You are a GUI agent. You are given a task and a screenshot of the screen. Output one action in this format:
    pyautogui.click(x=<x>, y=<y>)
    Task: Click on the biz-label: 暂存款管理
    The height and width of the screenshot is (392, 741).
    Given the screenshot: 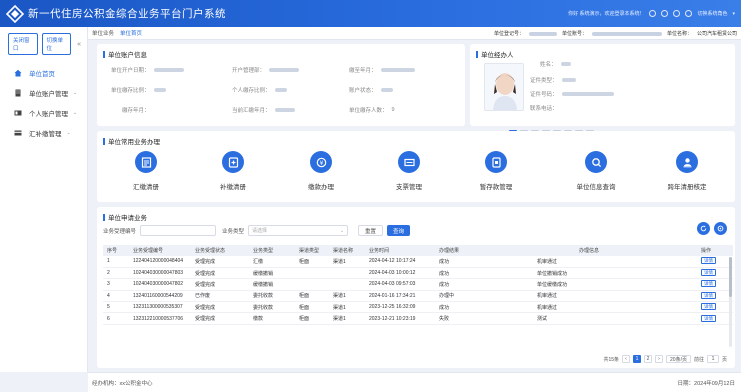 What is the action you would take?
    pyautogui.click(x=496, y=187)
    